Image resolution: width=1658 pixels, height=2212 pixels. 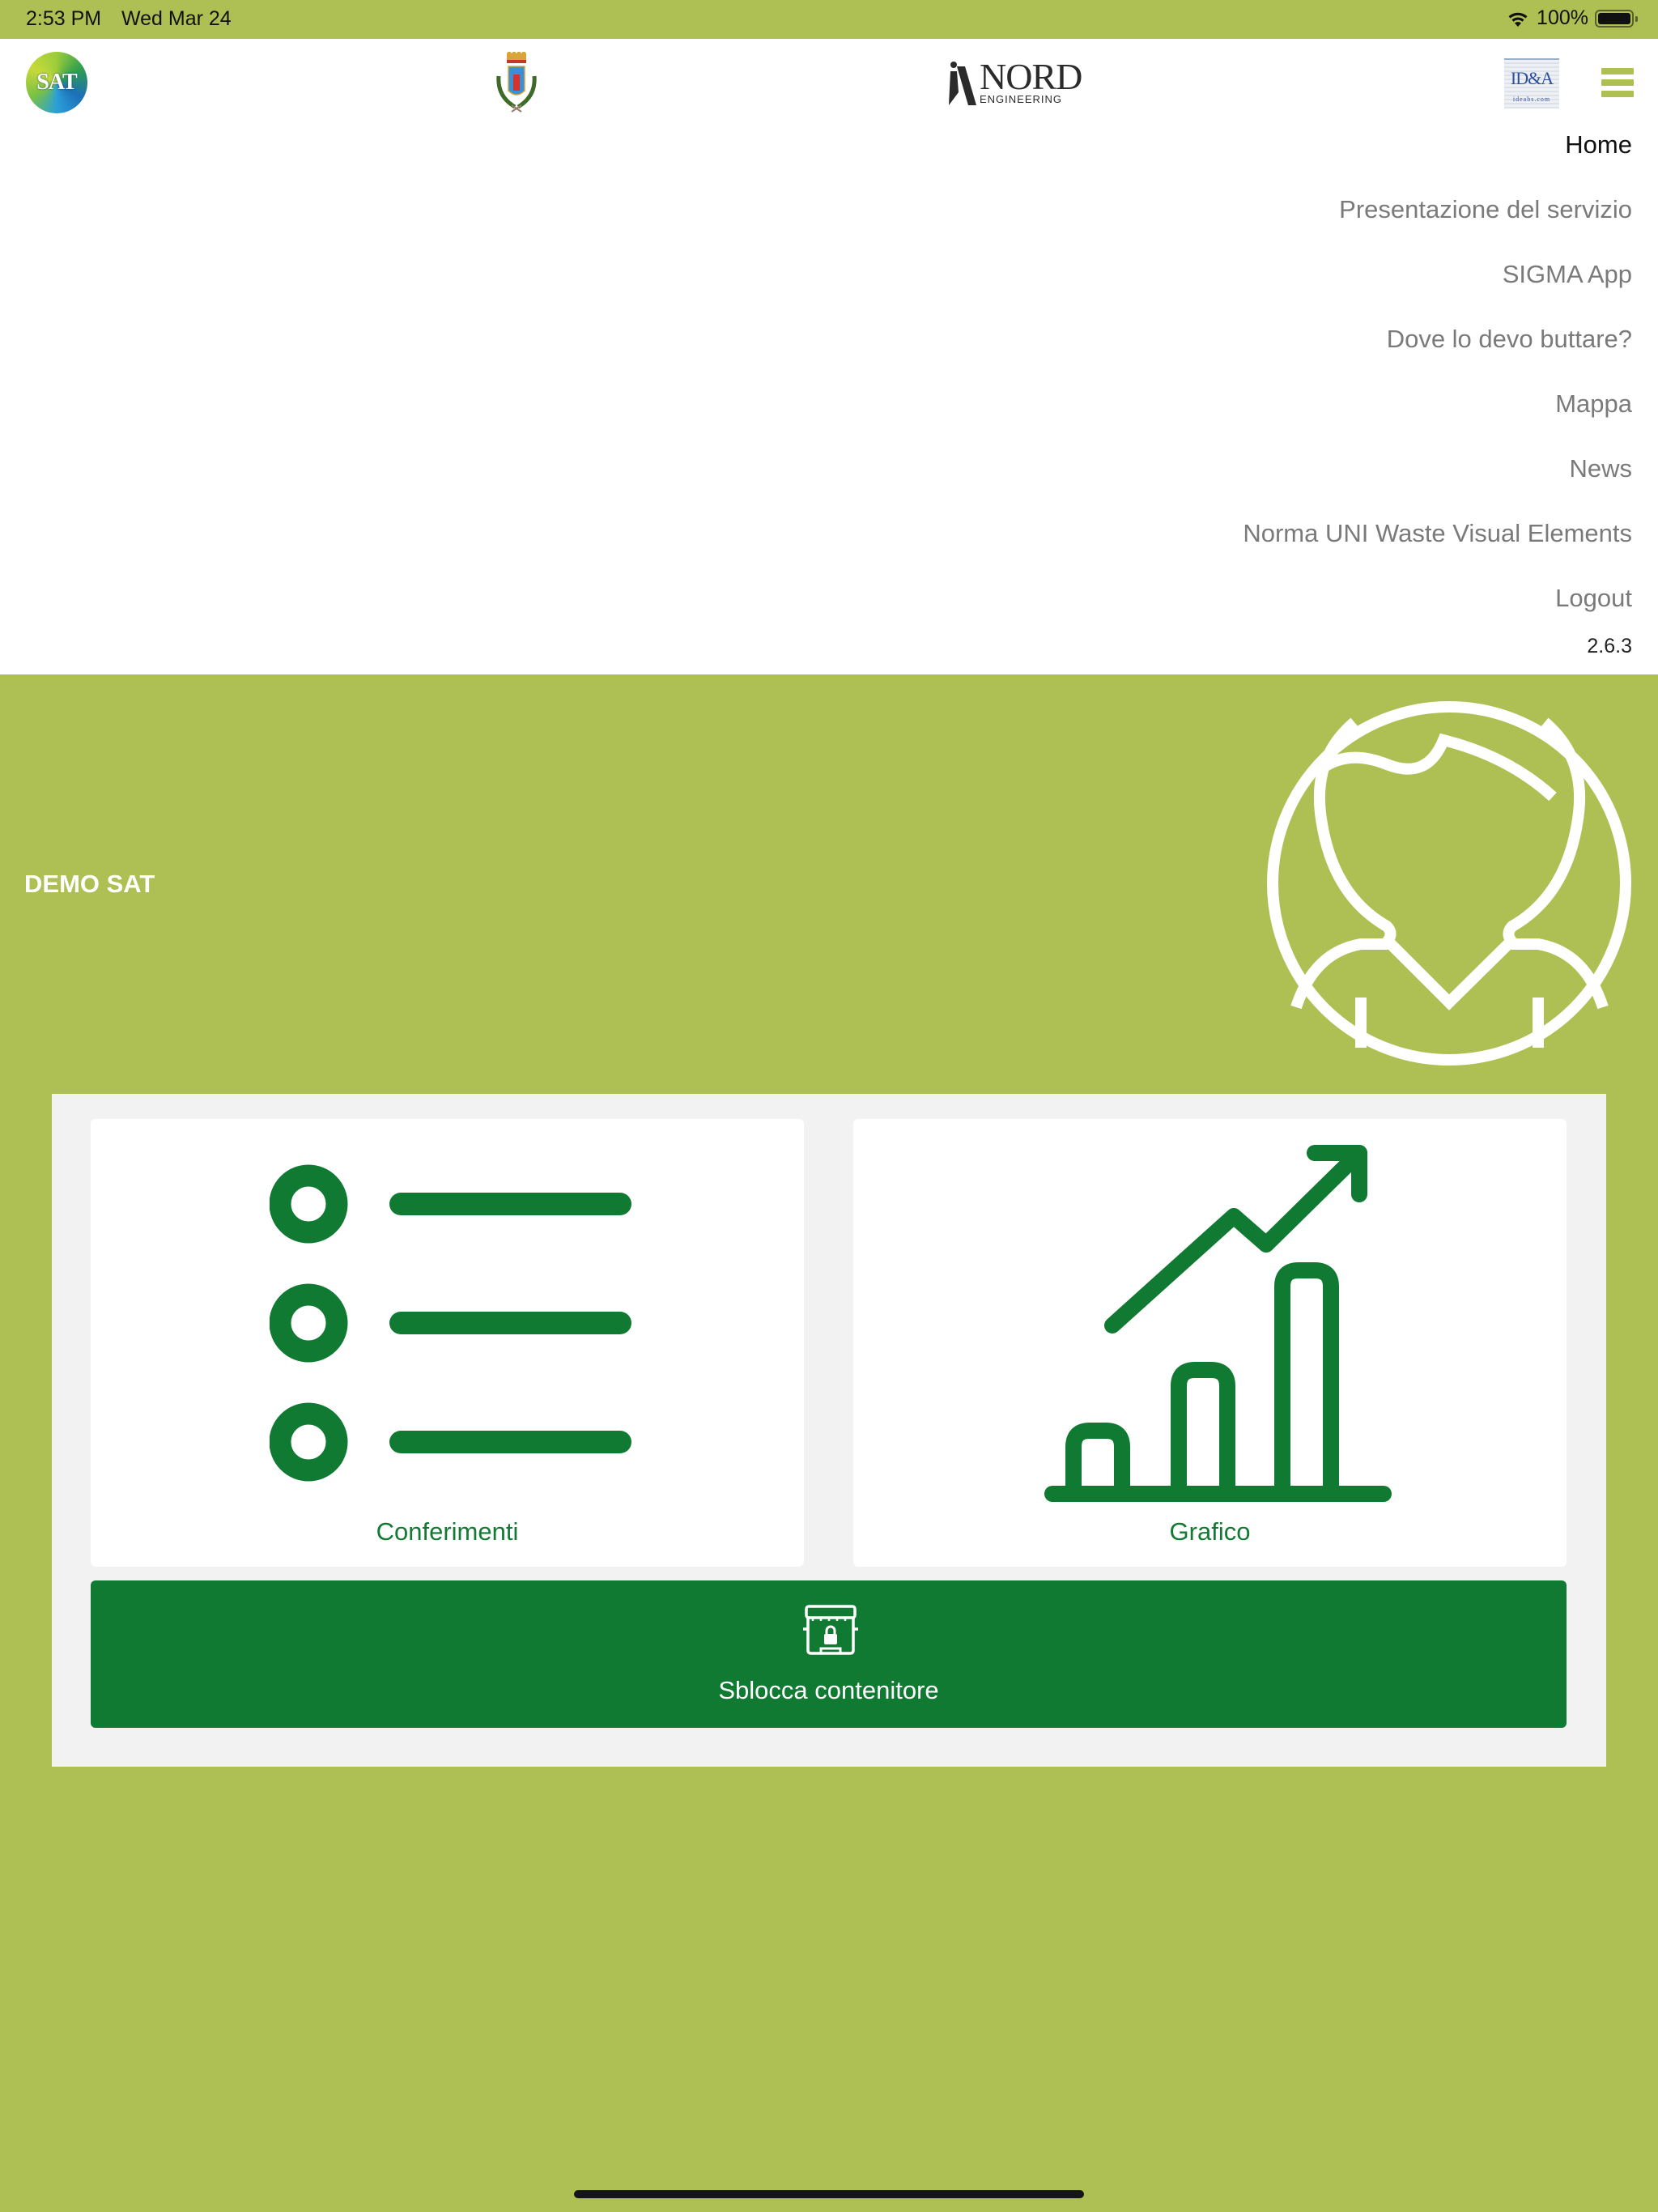 I want to click on grafico-card: Grafico, so click(x=1210, y=1343).